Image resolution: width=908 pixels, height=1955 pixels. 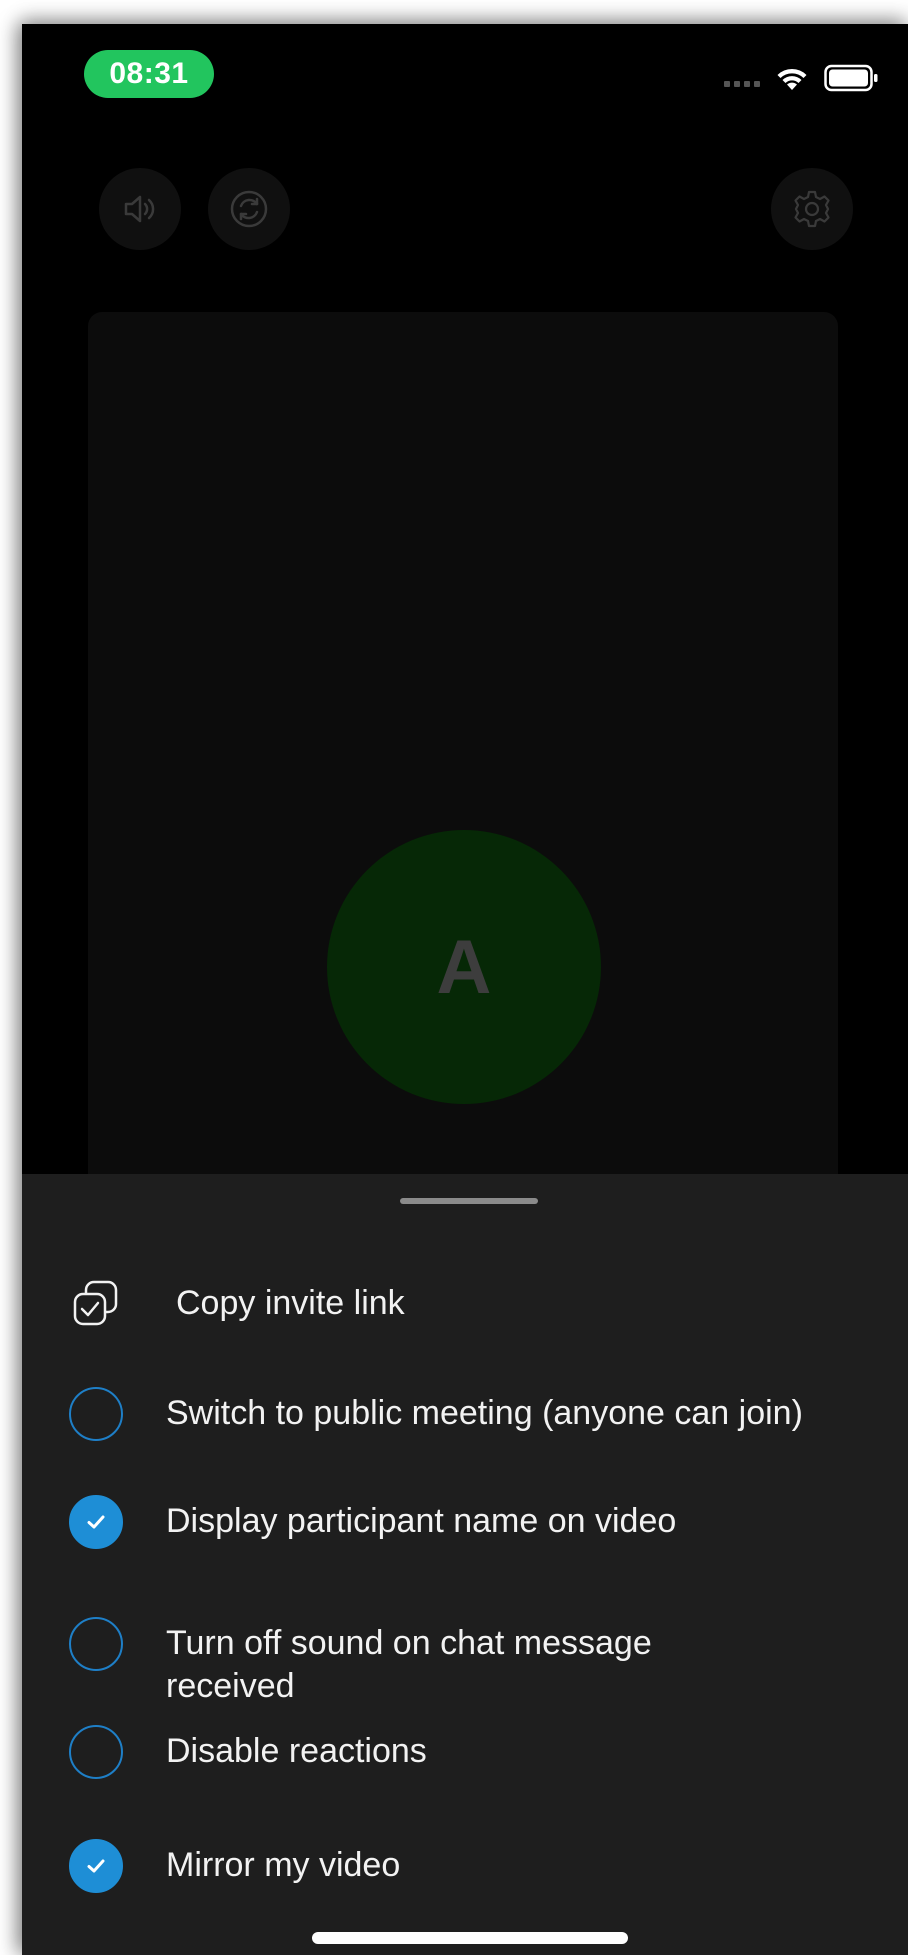 What do you see at coordinates (96, 1304) in the screenshot?
I see `copy-link-icon` at bounding box center [96, 1304].